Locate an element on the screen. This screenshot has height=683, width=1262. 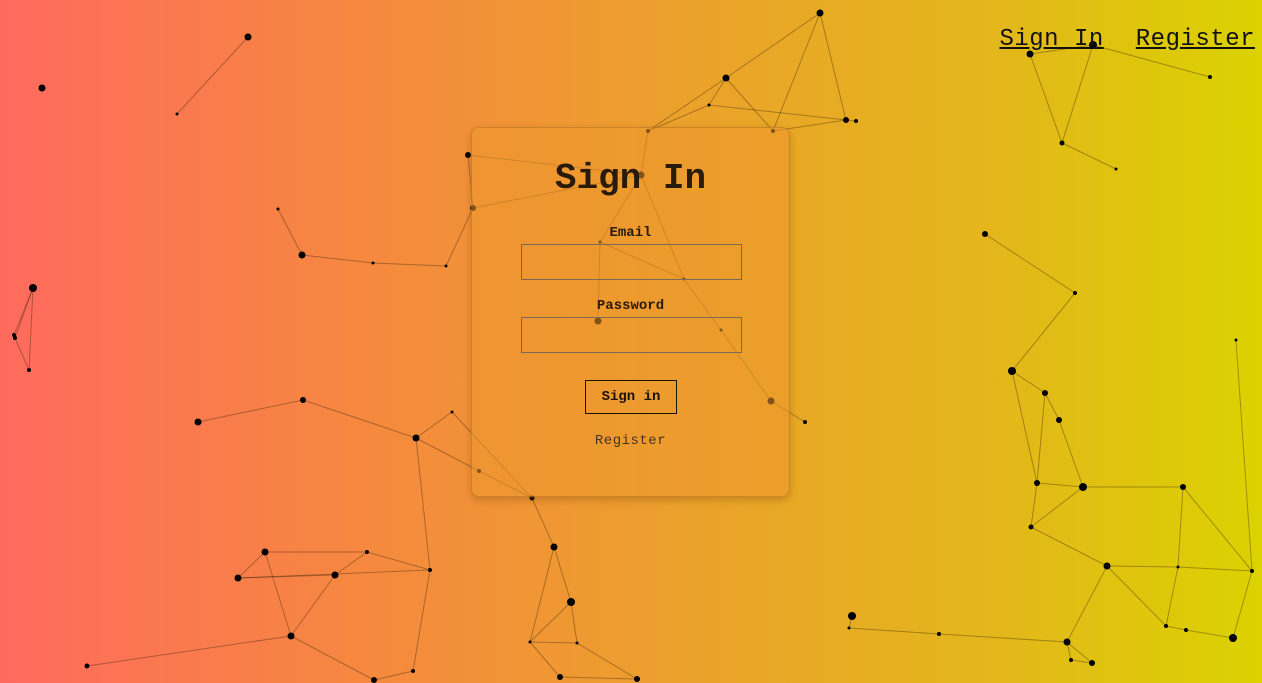
signin-card: Sign In Email Password Sign in Register is located at coordinates (630, 312).